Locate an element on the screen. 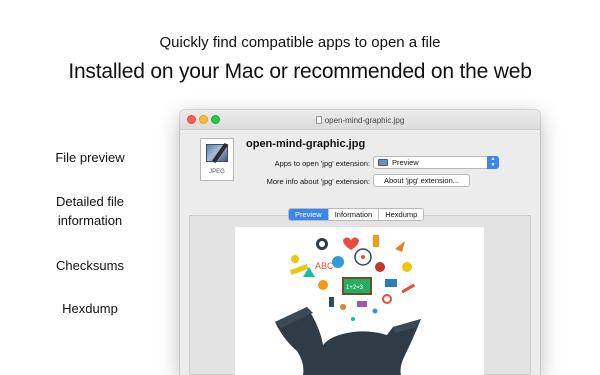  flask-icon is located at coordinates (376, 241).